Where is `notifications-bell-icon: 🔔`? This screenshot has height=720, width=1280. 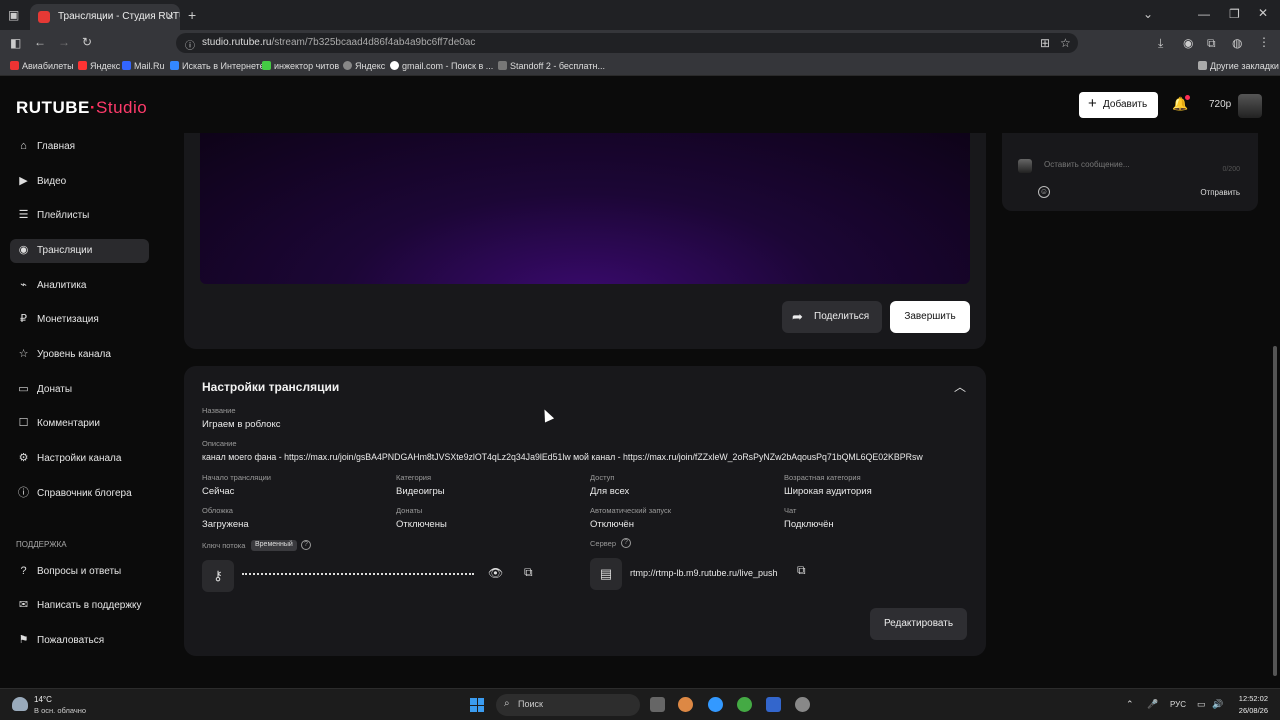 notifications-bell-icon: 🔔 is located at coordinates (1181, 103).